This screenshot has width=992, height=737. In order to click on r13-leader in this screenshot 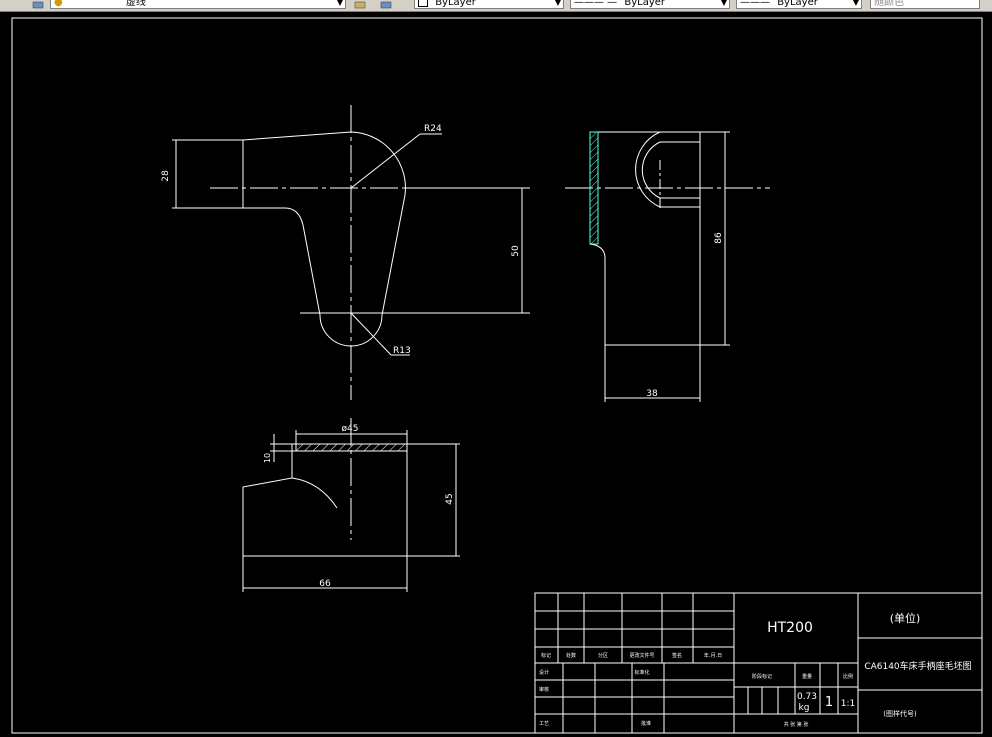, I will do `click(371, 334)`.